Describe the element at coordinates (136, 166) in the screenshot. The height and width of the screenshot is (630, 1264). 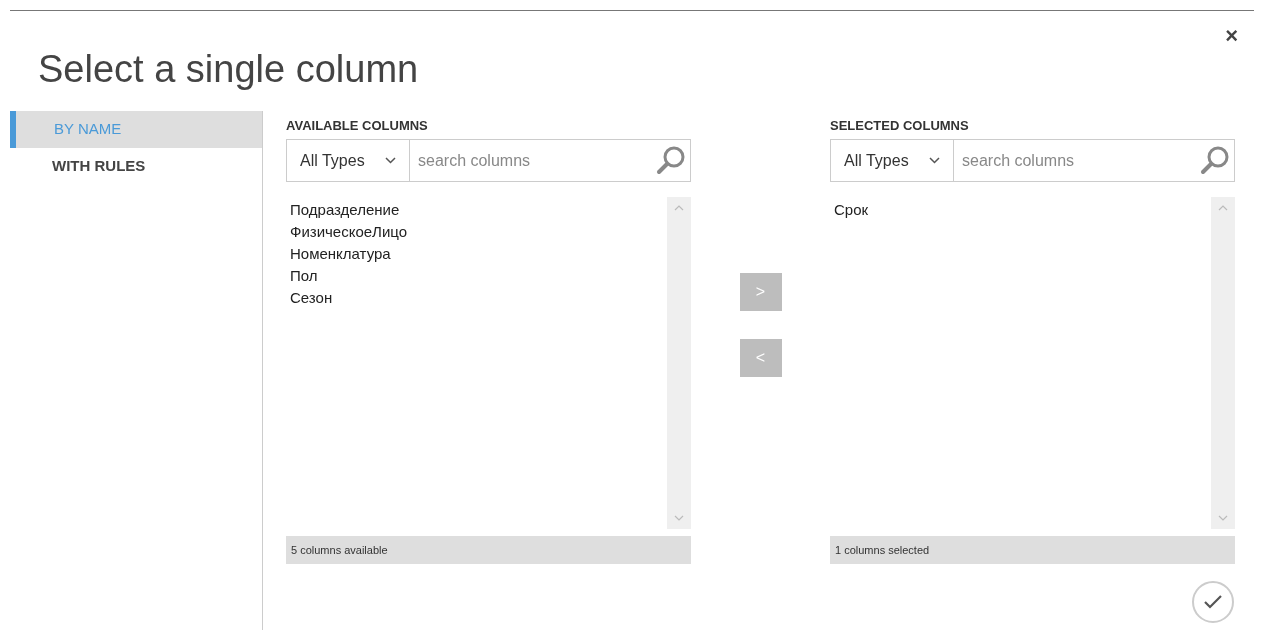
I see `sidebar-tab: WITH RULES` at that location.